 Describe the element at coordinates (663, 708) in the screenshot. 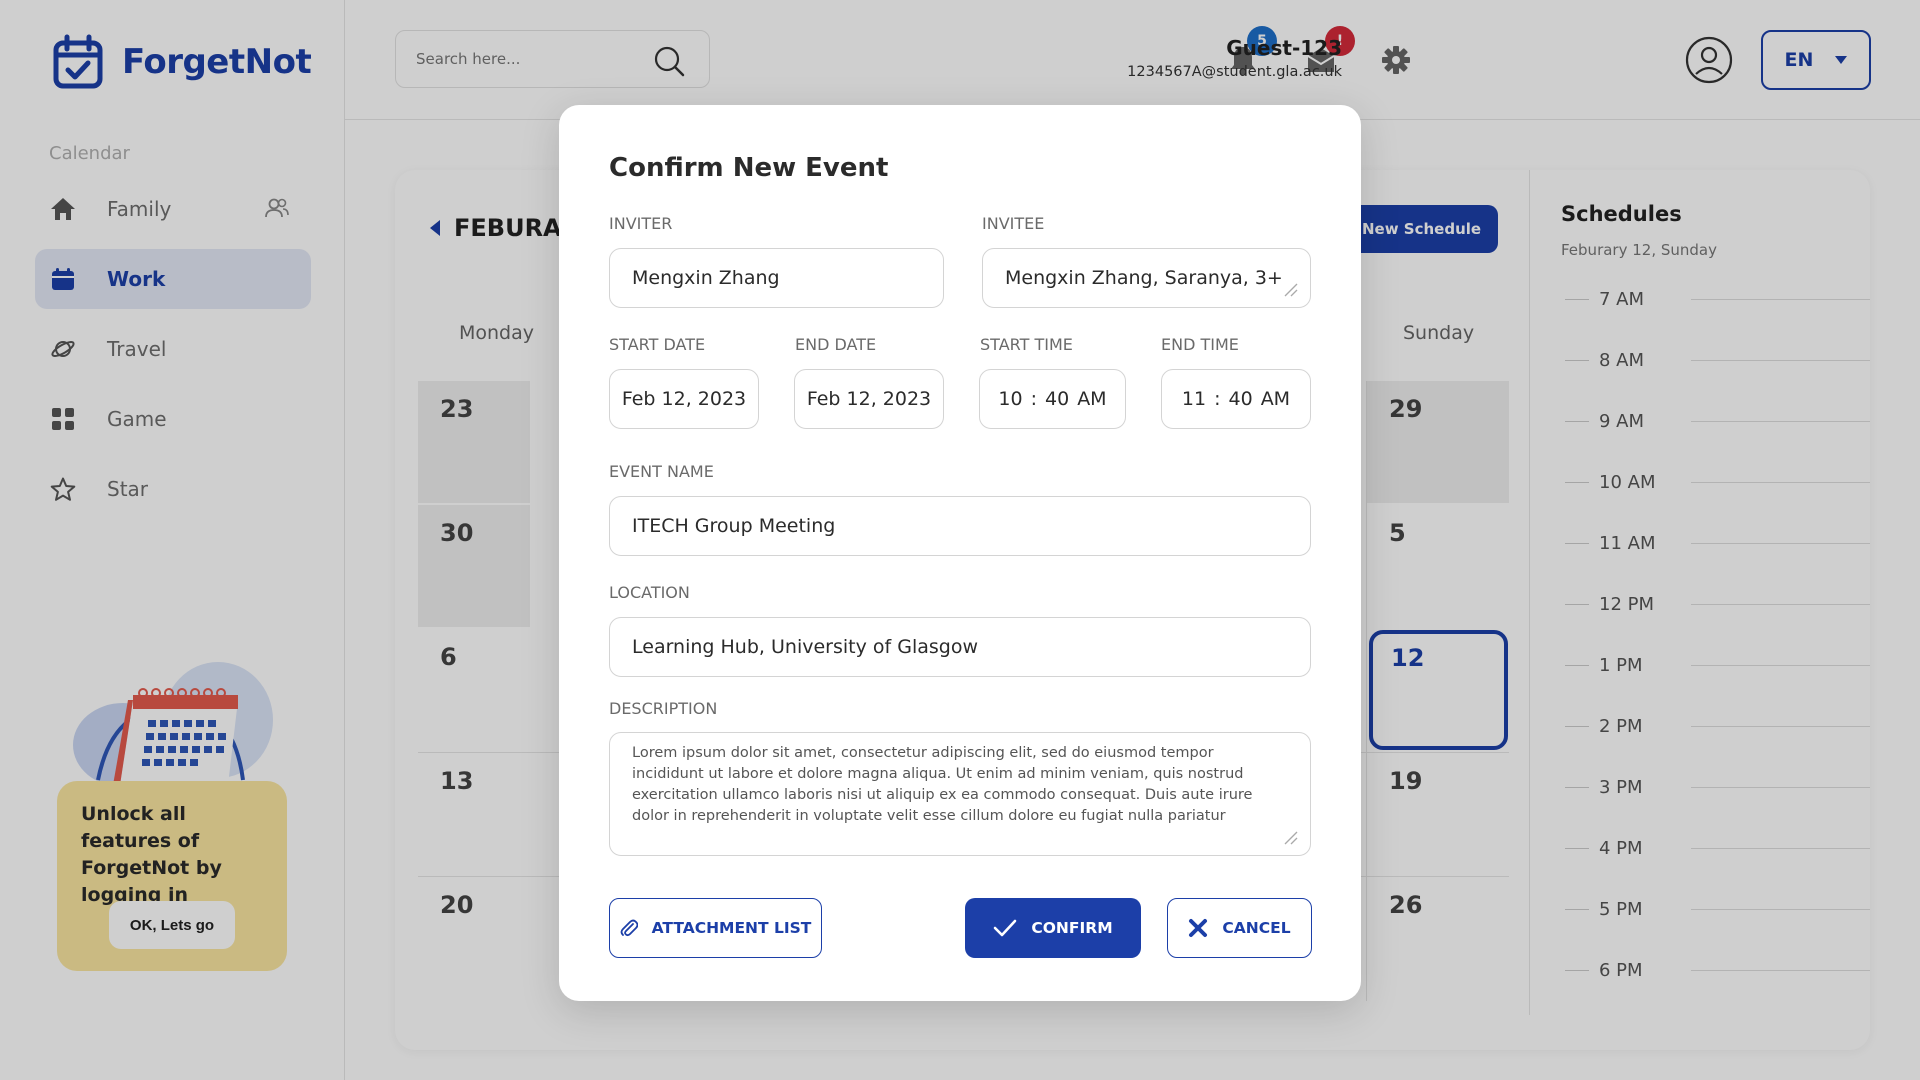

I see `description-label: DESCRIPTION` at that location.